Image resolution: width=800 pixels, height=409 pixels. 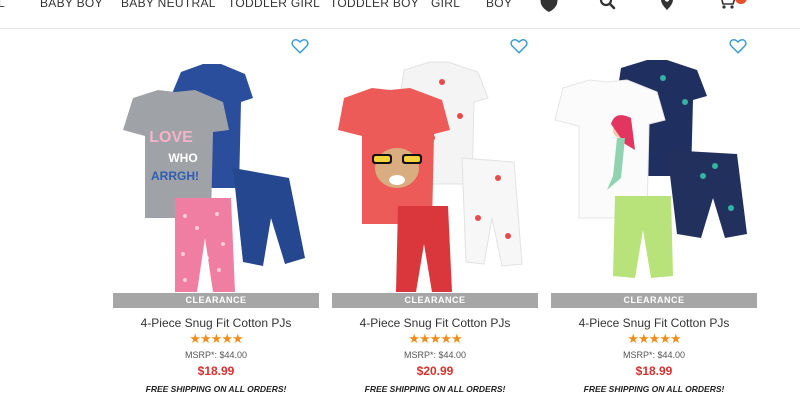 What do you see at coordinates (445, 5) in the screenshot?
I see `nav-item-girl: GIRL` at bounding box center [445, 5].